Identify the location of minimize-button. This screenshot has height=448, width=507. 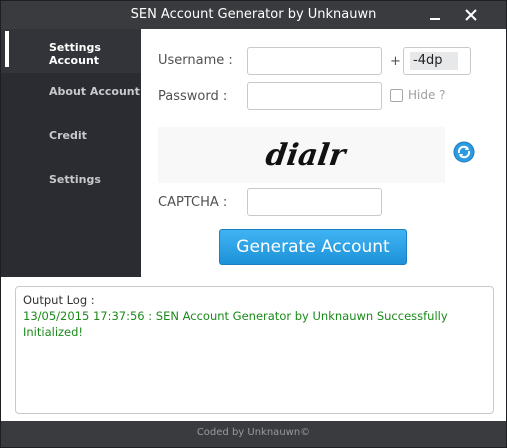
(435, 15).